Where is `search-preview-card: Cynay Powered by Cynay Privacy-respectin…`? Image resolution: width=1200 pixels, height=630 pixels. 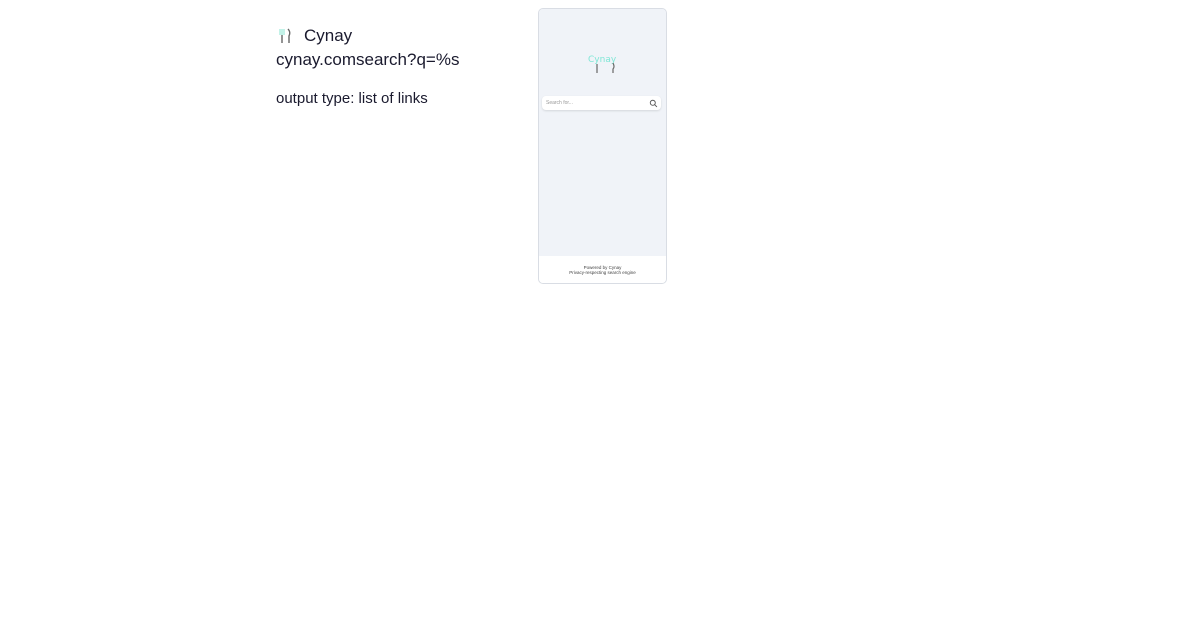 search-preview-card: Cynay Powered by Cynay Privacy-respectin… is located at coordinates (602, 146).